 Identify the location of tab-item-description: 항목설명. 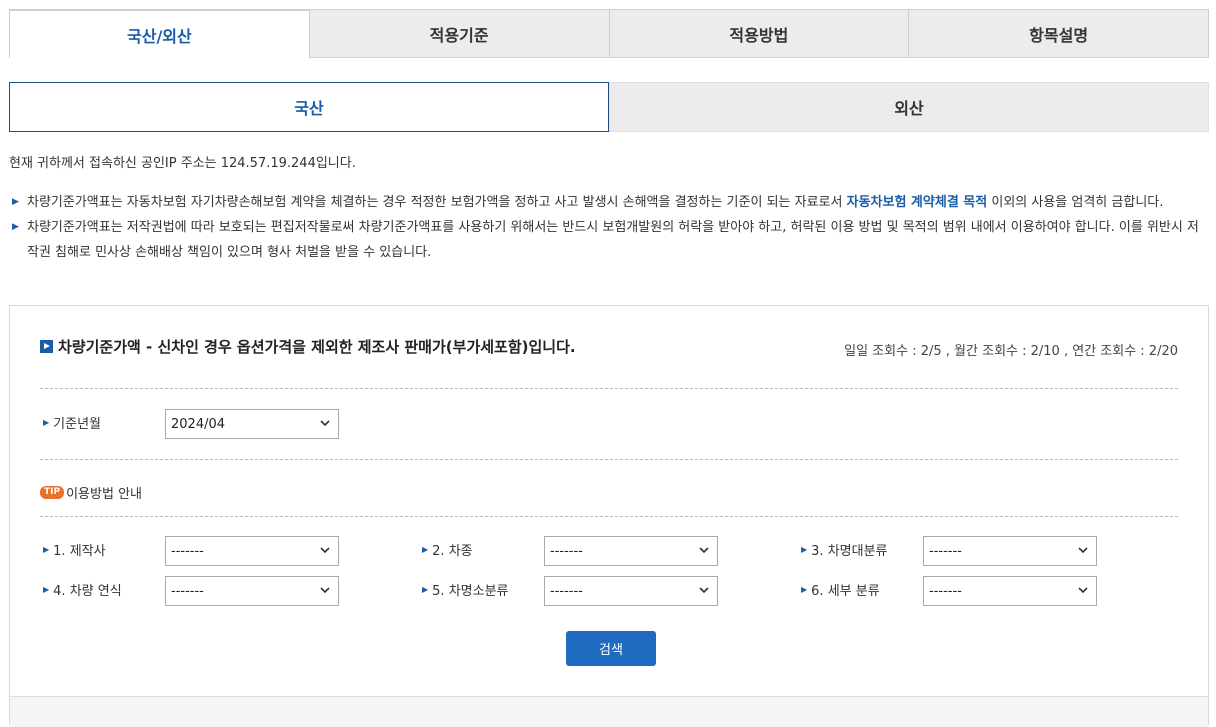
(1059, 33).